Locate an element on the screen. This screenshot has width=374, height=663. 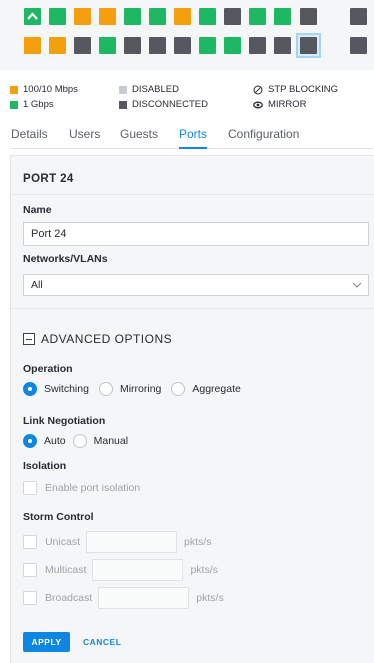
unicast-checkbox is located at coordinates (30, 542).